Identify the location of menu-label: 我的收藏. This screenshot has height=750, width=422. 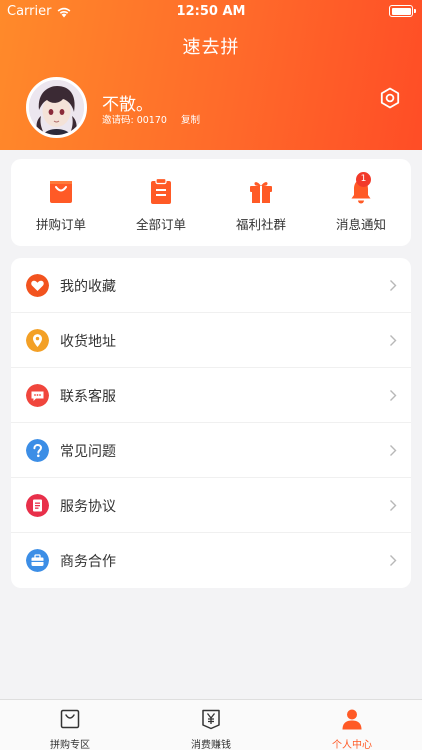
(88, 287).